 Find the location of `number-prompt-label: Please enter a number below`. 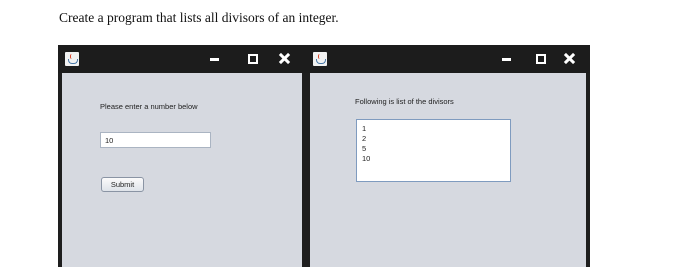

number-prompt-label: Please enter a number below is located at coordinates (149, 106).